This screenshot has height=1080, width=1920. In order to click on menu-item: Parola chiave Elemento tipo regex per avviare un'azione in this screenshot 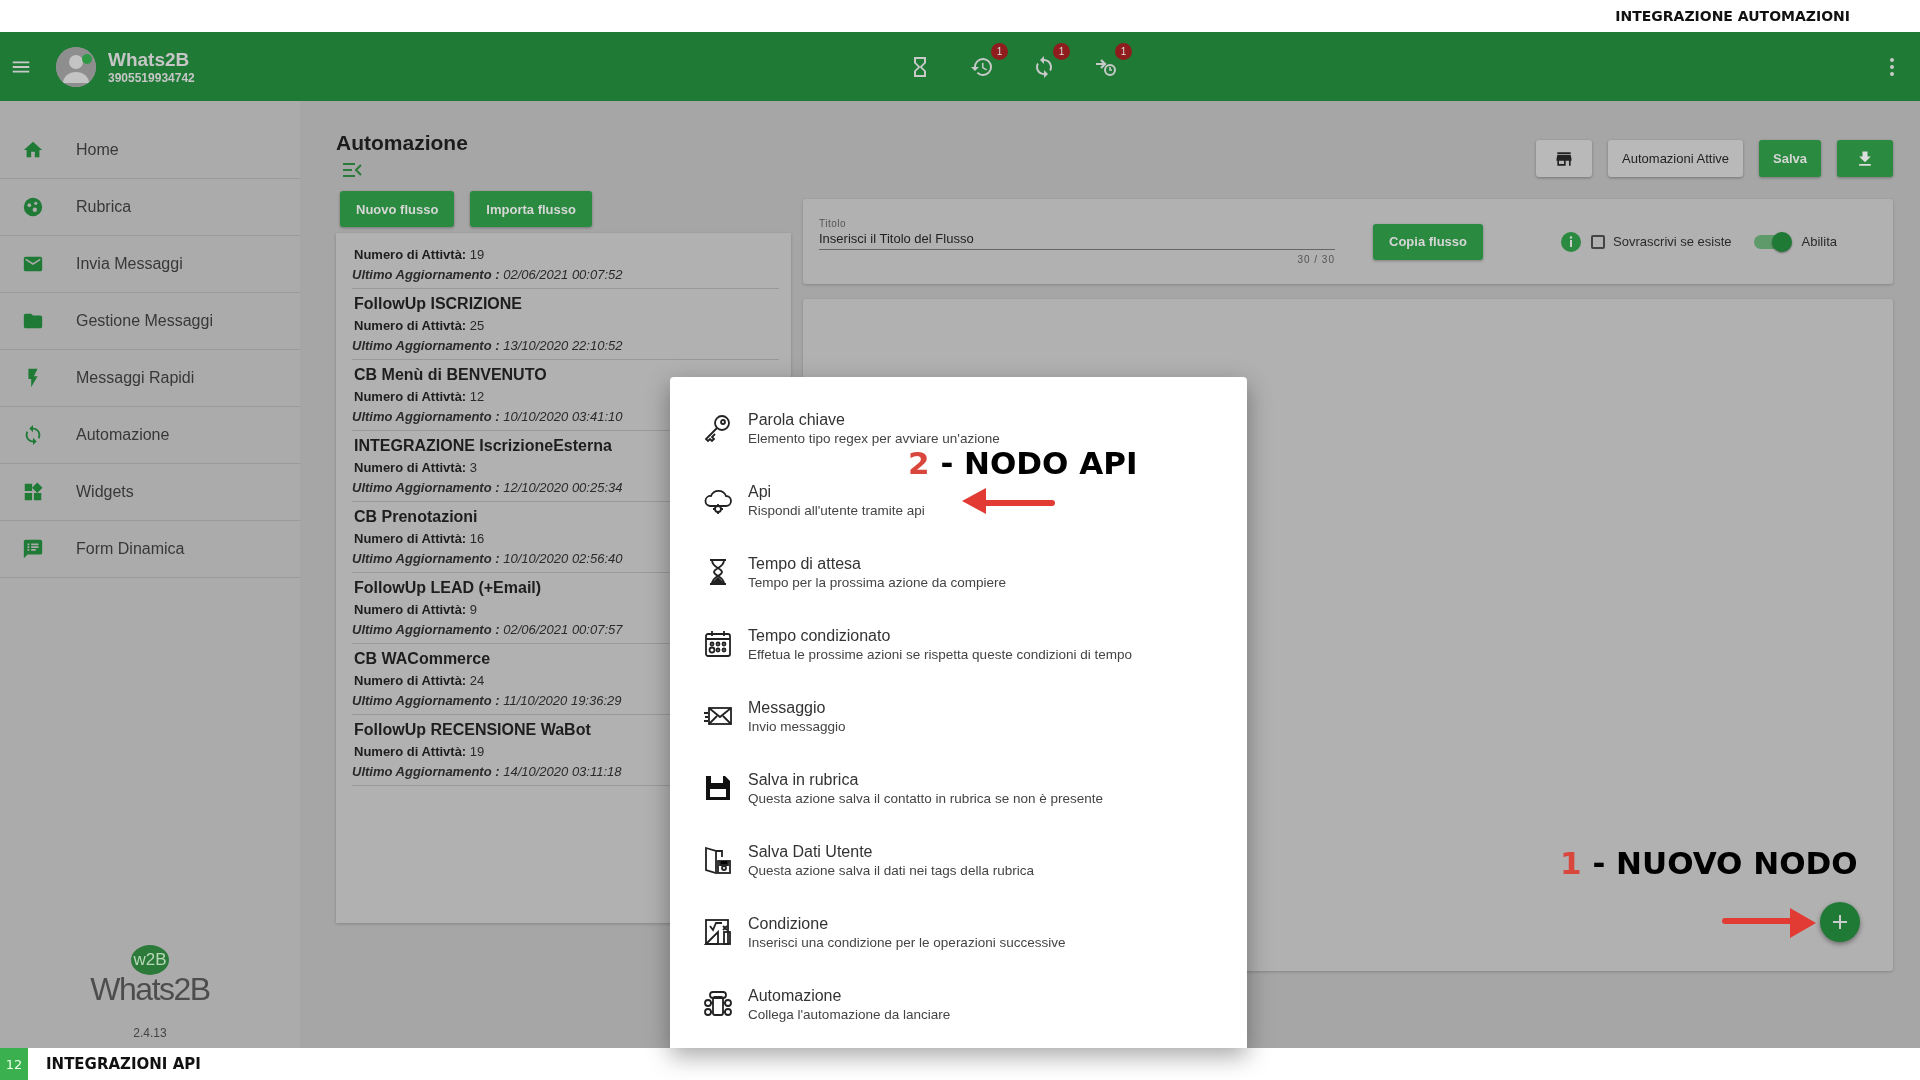, I will do `click(851, 428)`.